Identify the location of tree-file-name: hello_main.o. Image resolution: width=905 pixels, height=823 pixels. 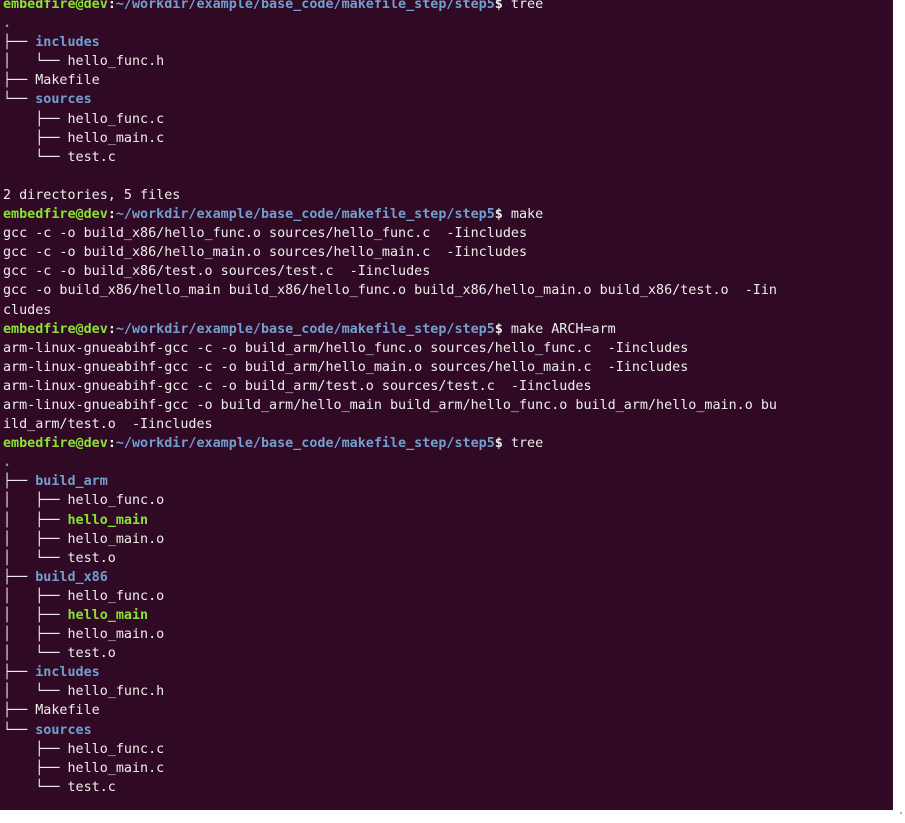
(116, 635).